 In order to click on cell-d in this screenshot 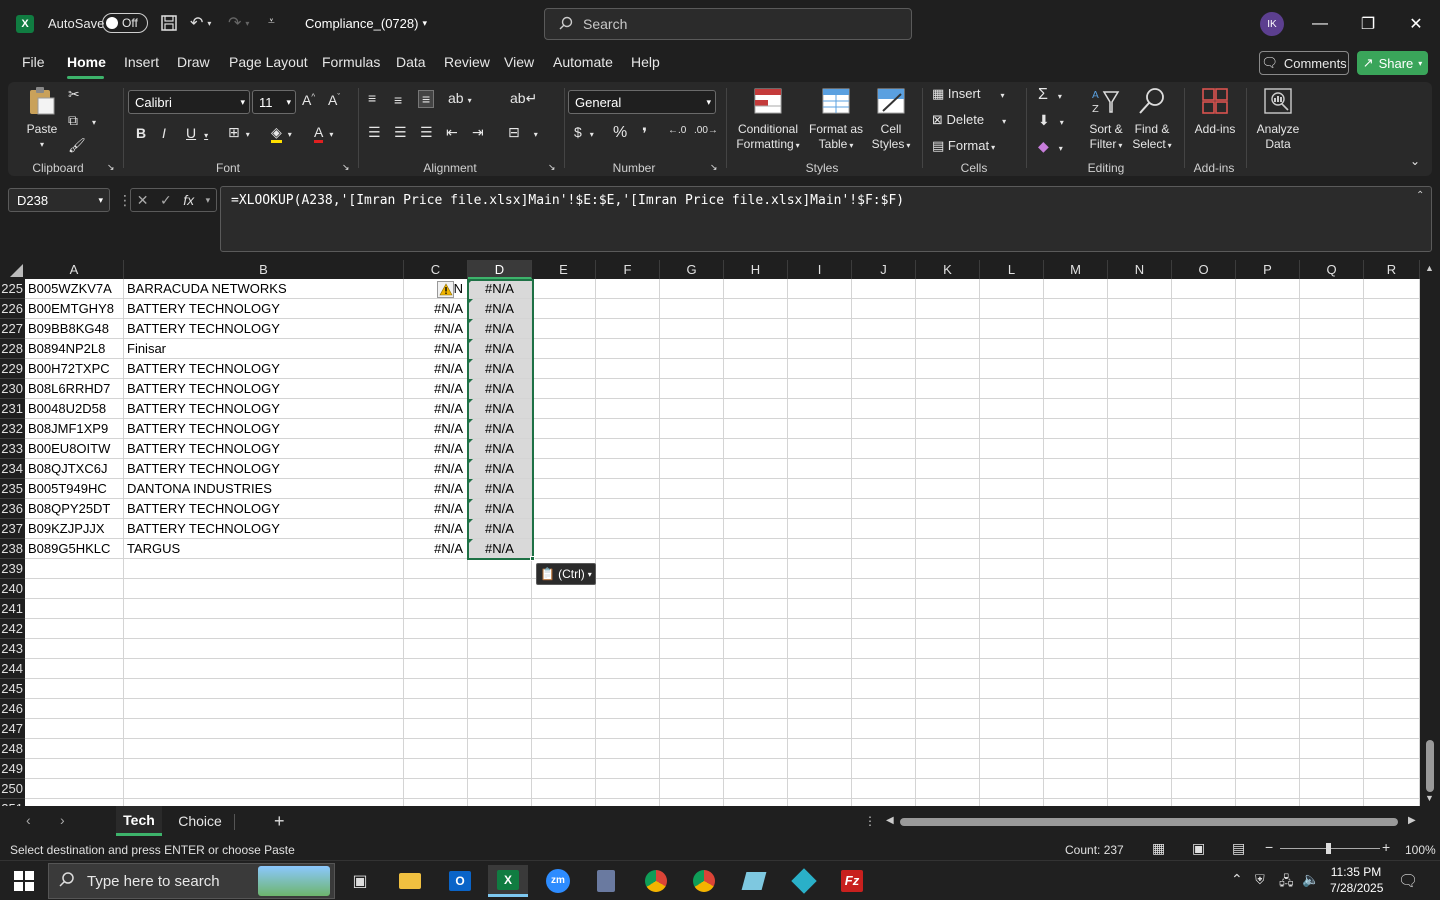, I will do `click(500, 669)`.